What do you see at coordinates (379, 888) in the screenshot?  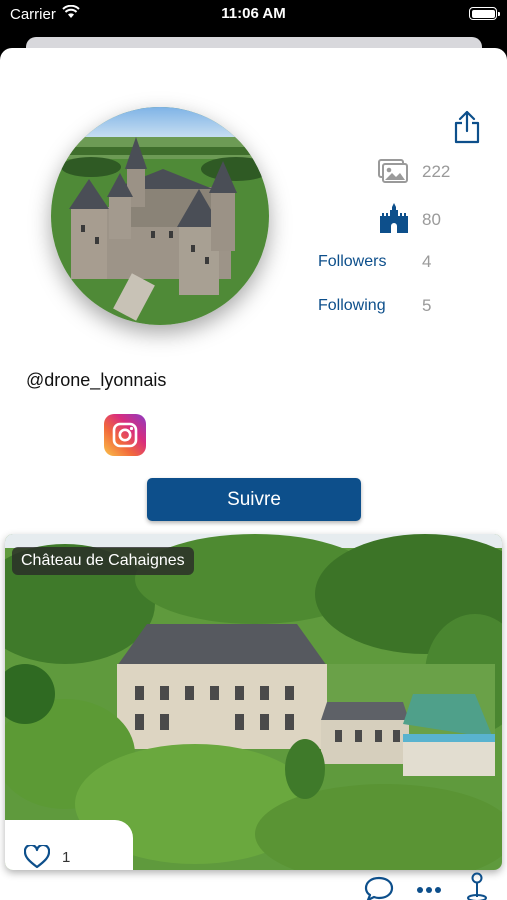 I see `comment-icon` at bounding box center [379, 888].